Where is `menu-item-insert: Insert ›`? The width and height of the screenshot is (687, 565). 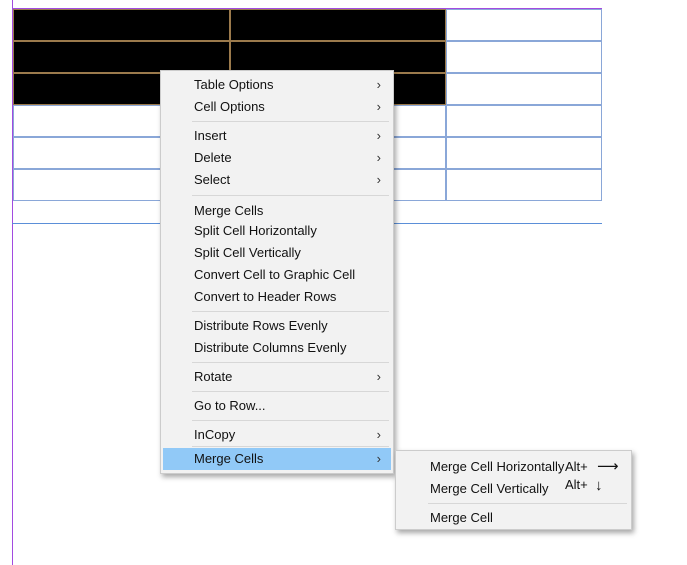
menu-item-insert: Insert › is located at coordinates (277, 136).